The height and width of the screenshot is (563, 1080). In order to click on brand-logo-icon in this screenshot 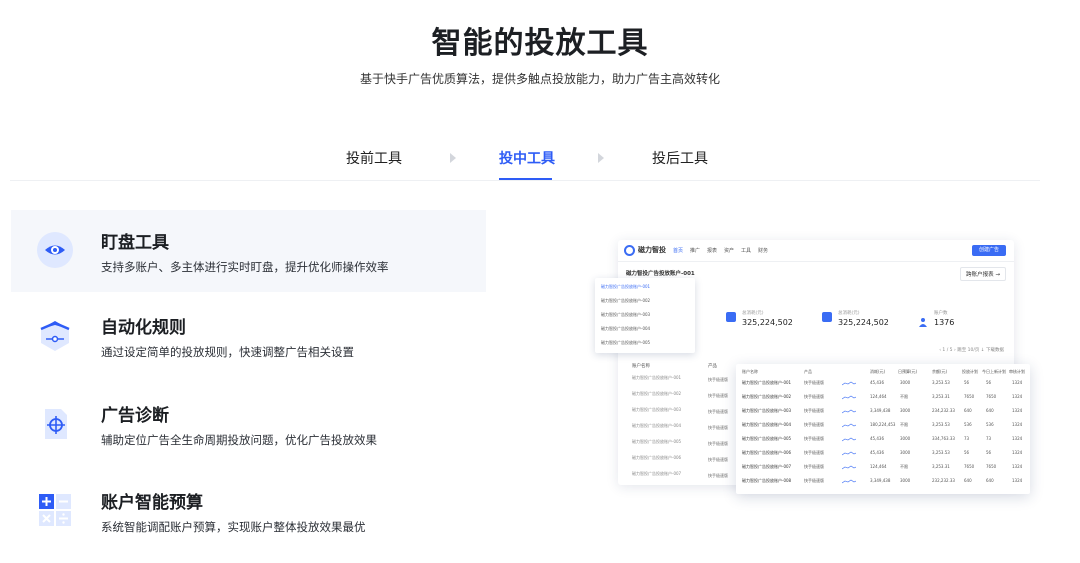, I will do `click(629, 250)`.